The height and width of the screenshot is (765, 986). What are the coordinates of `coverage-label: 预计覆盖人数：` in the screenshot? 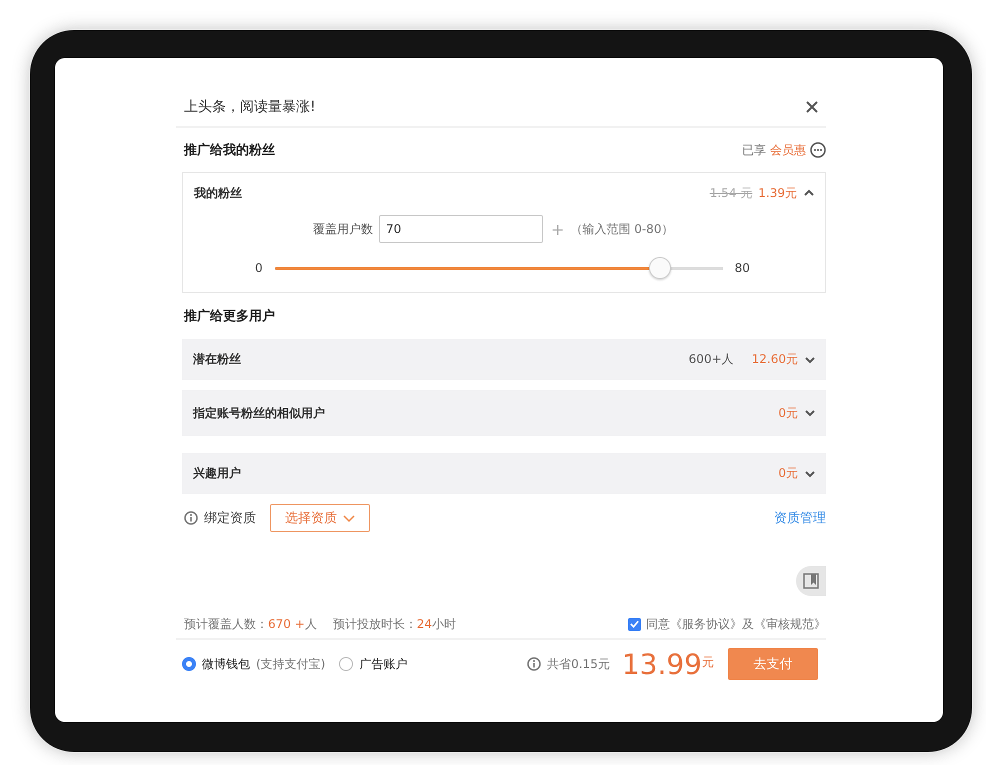 It's located at (226, 623).